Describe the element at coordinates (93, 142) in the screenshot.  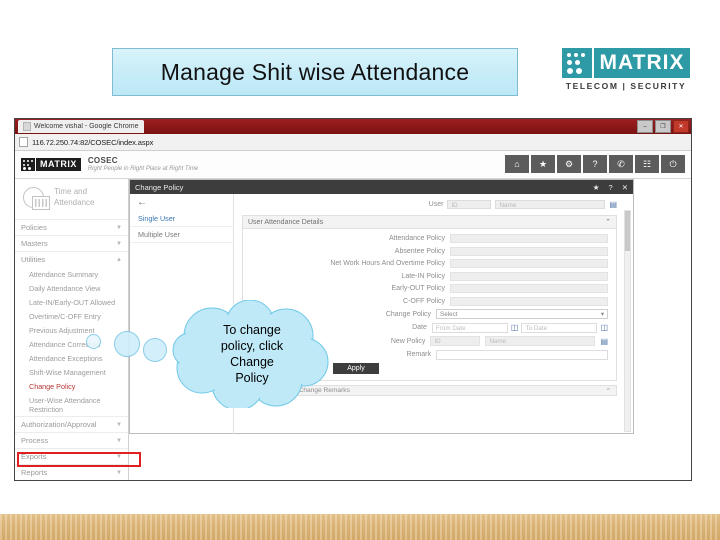
I see `address-bar-url: 116.72.250.74:82/COSEC/index.aspx` at that location.